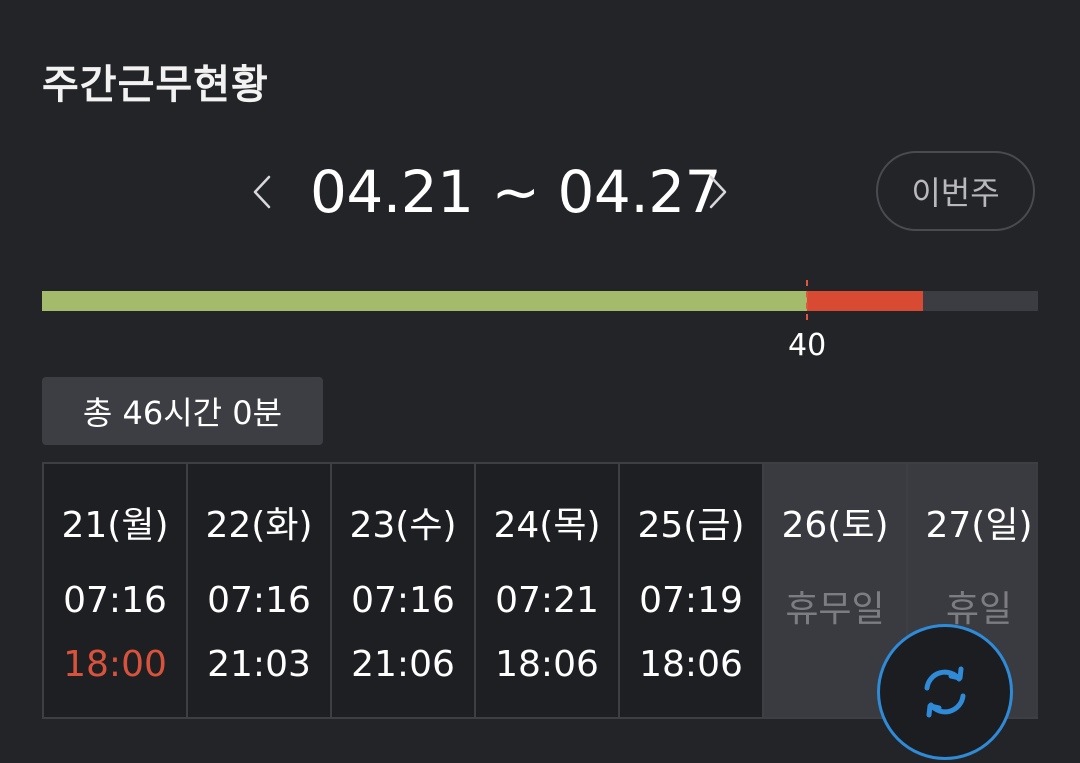  What do you see at coordinates (547, 525) in the screenshot?
I see `day-label: 24(목)` at bounding box center [547, 525].